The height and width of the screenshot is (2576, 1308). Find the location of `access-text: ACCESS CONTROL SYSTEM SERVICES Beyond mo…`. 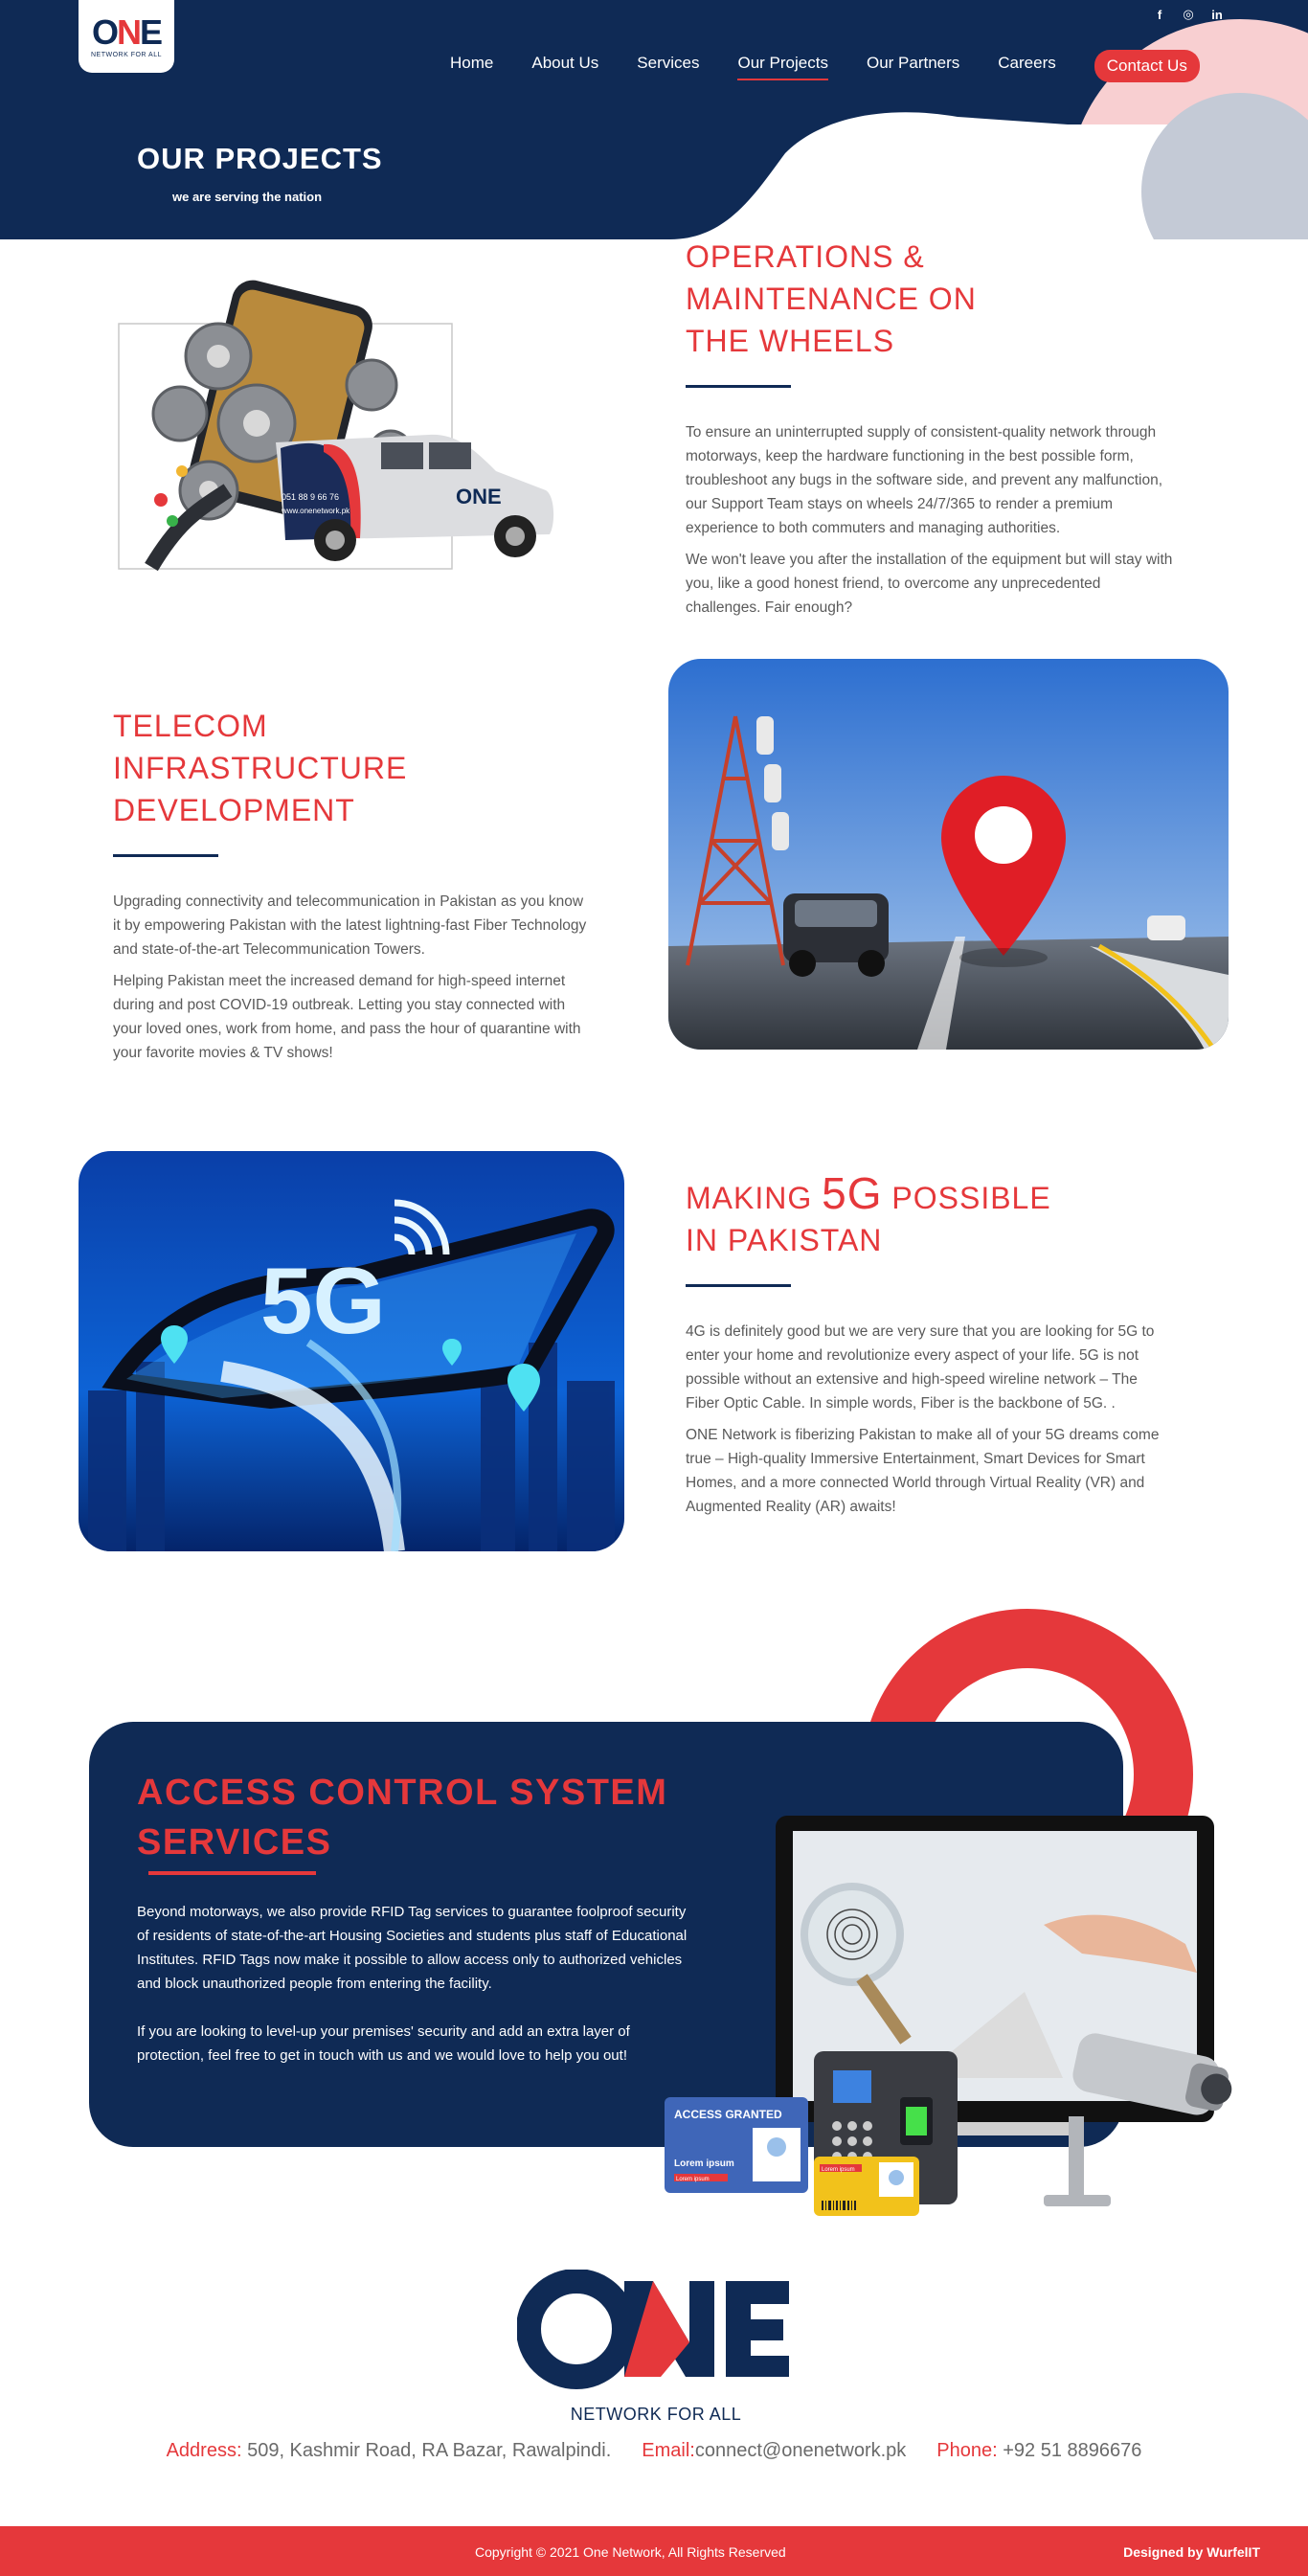

access-text: ACCESS CONTROL SYSTEM SERVICES Beyond mo… is located at coordinates (424, 1918).